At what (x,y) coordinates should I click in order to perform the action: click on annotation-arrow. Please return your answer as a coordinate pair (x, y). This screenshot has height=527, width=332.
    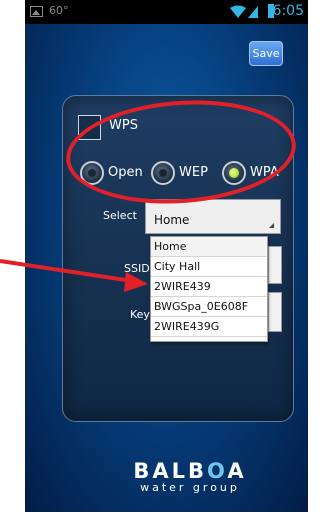
    Looking at the image, I should click on (74, 275).